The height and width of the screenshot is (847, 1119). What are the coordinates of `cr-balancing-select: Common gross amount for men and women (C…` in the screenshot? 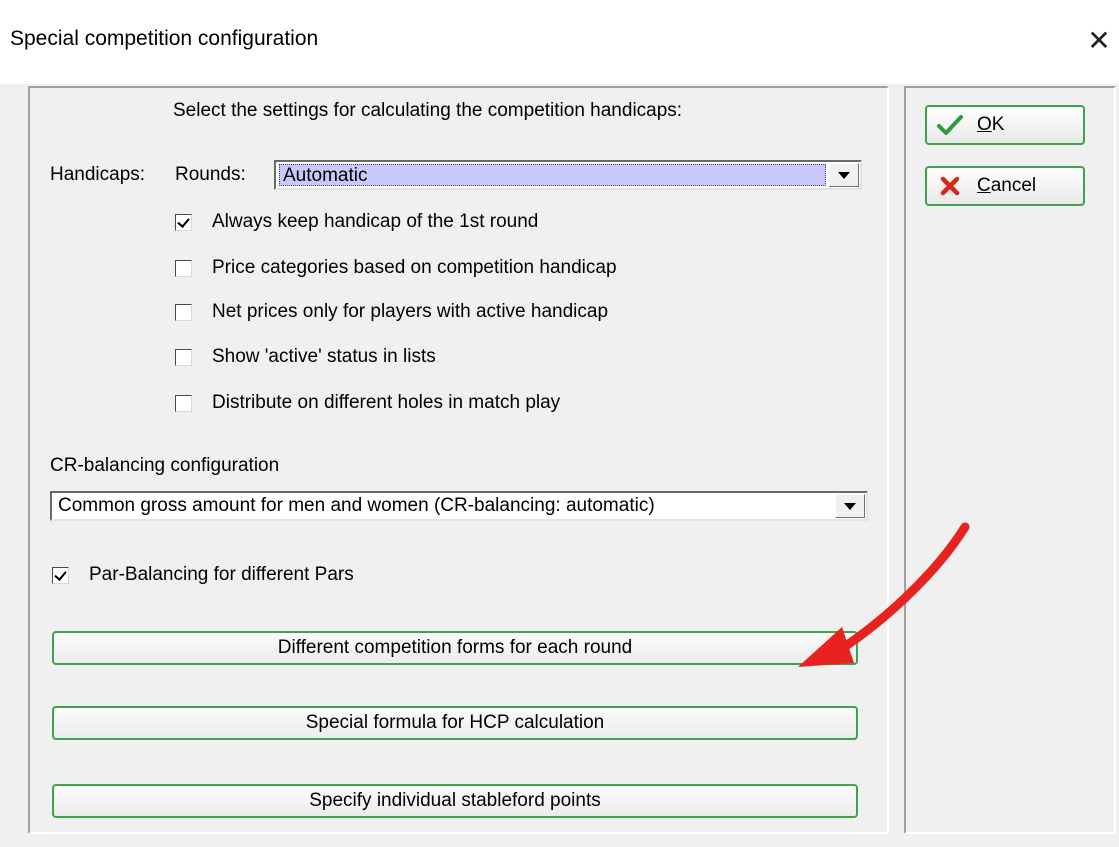 It's located at (459, 506).